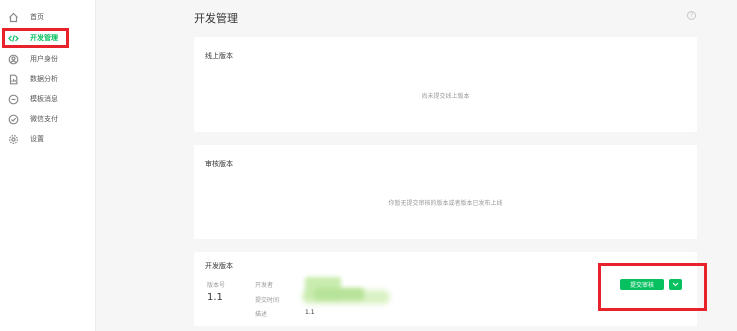 This screenshot has height=331, width=737. What do you see at coordinates (37, 17) in the screenshot?
I see `sidebar-item-label: 首页` at bounding box center [37, 17].